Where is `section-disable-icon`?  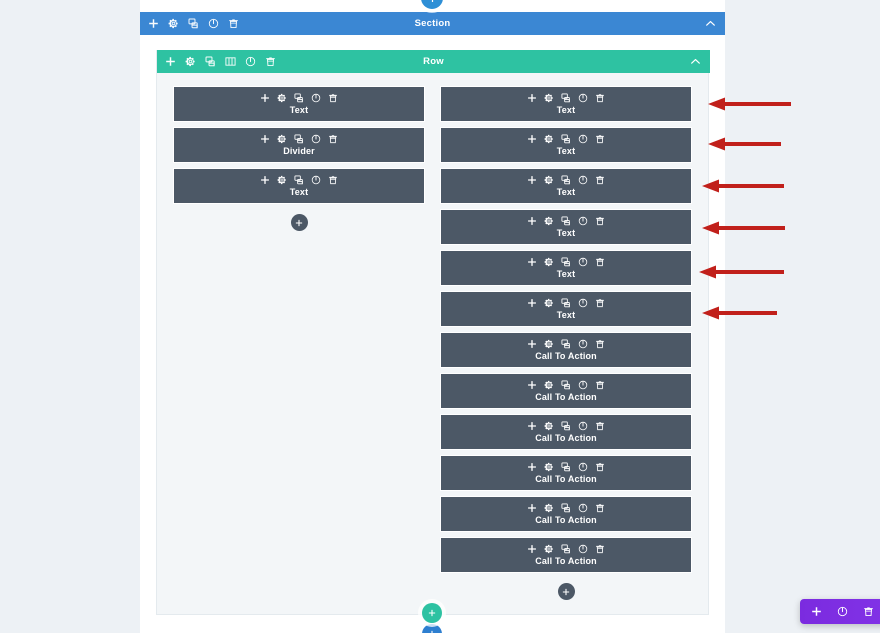 section-disable-icon is located at coordinates (213, 23).